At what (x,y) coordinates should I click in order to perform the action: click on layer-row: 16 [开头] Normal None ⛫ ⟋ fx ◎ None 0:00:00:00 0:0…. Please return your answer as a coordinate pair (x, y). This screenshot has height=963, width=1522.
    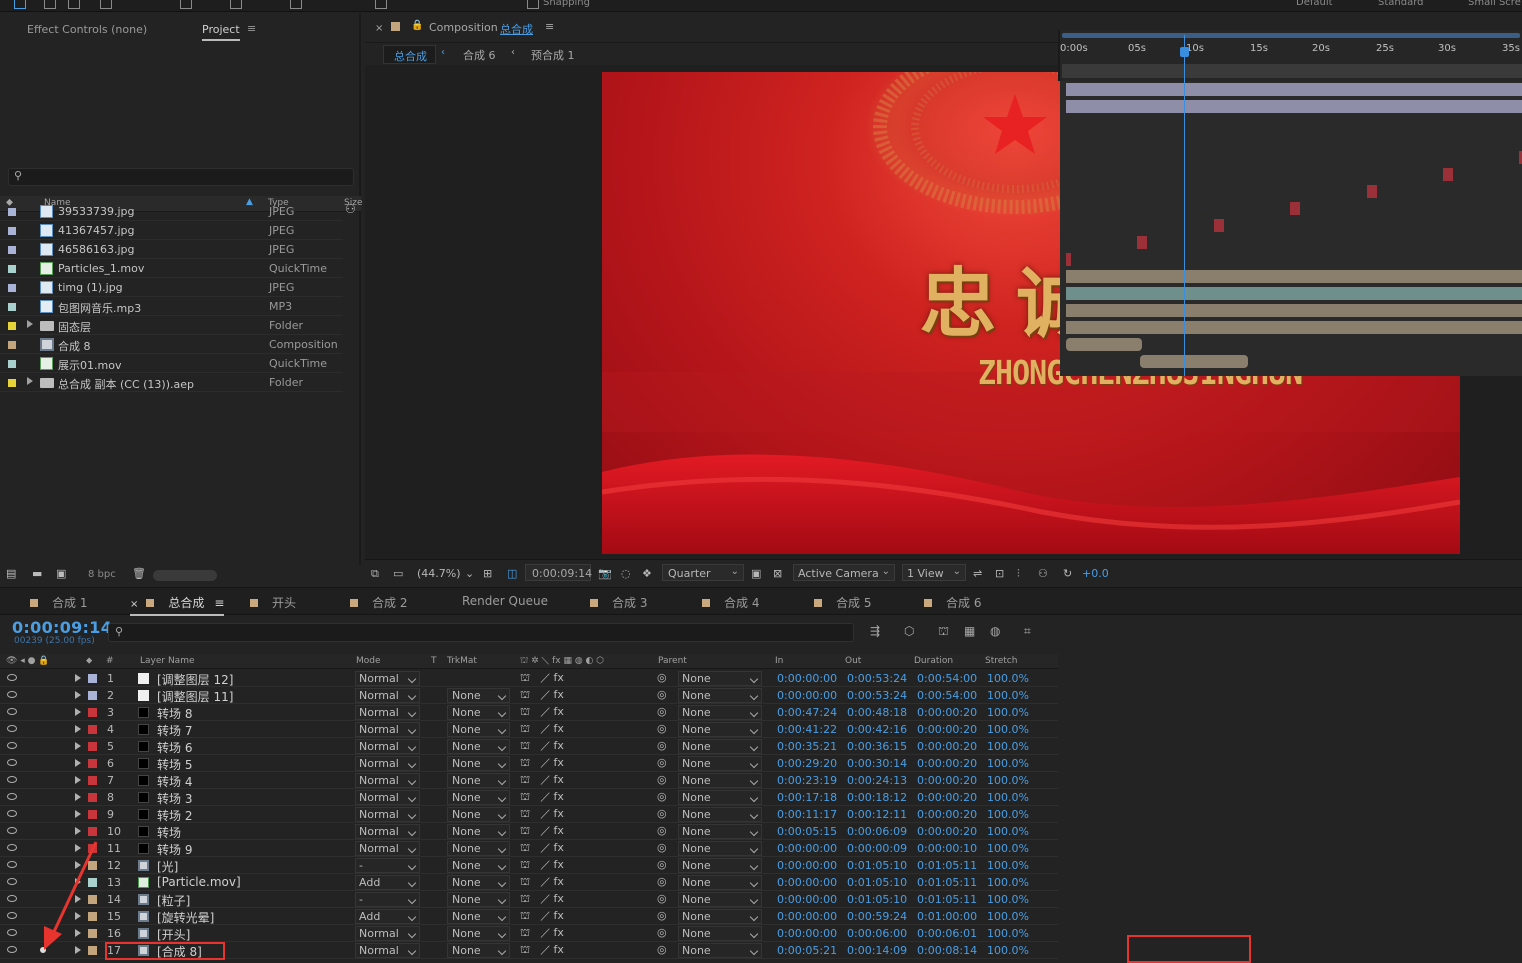
    Looking at the image, I should click on (529, 933).